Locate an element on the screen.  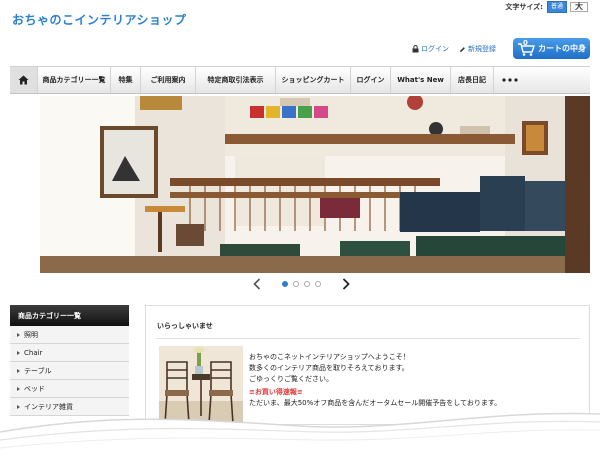
sidebar-item-label: Chair is located at coordinates (33, 352).